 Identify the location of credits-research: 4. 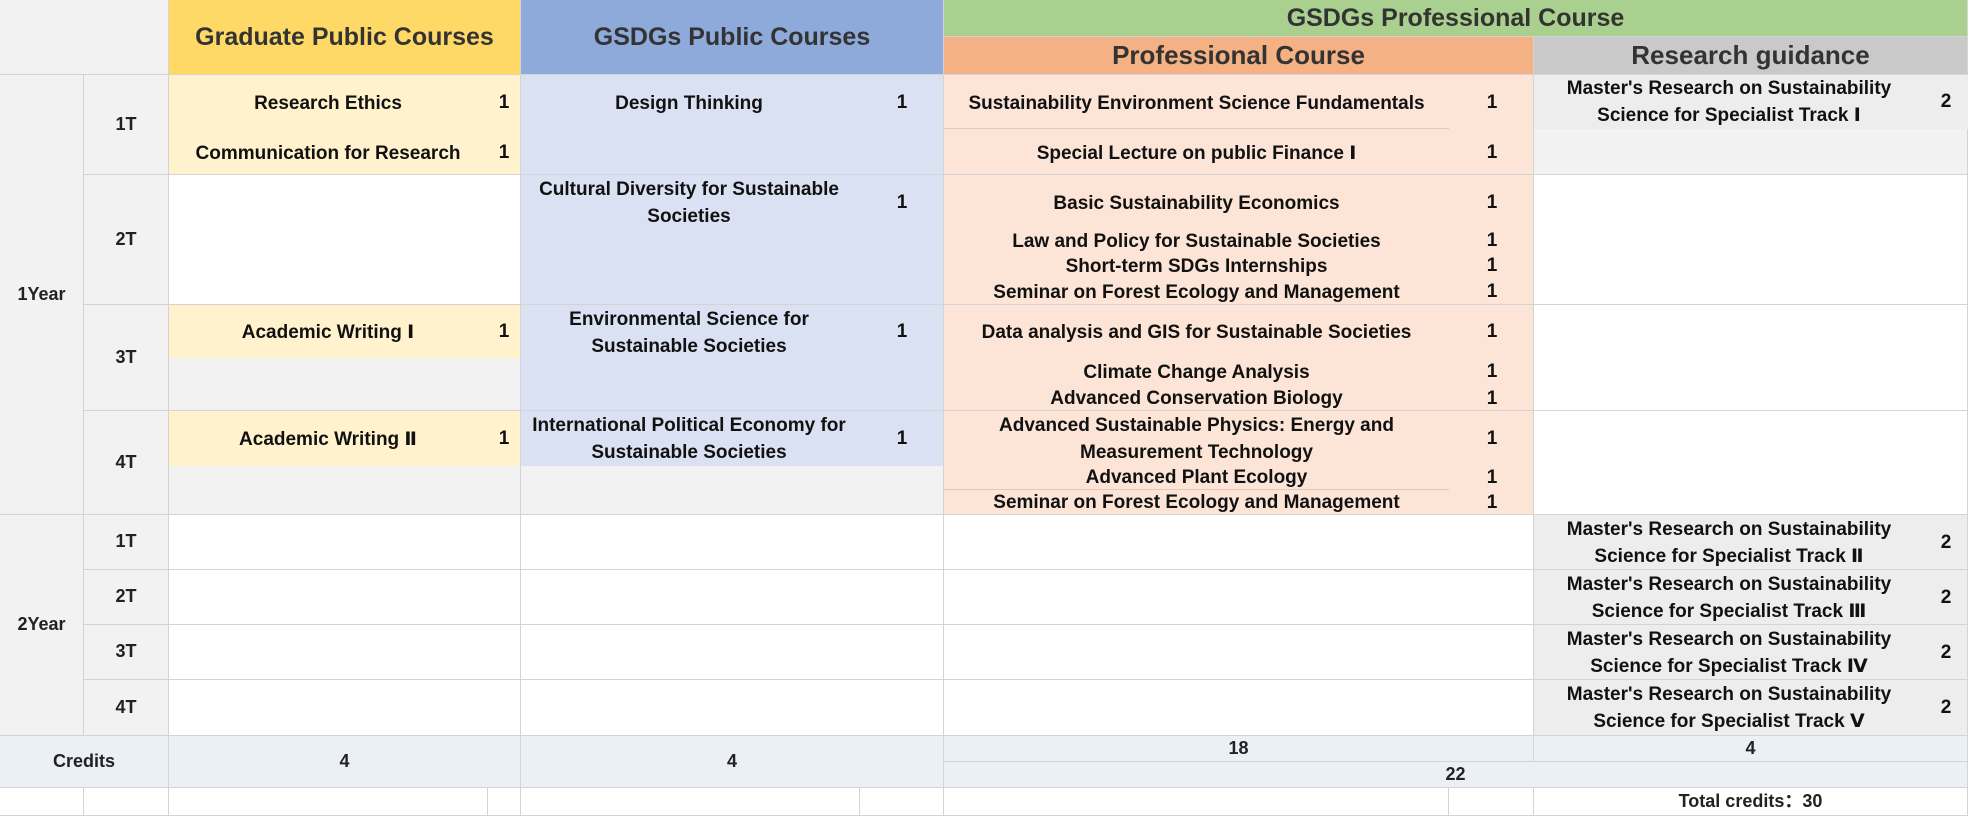
(1751, 749).